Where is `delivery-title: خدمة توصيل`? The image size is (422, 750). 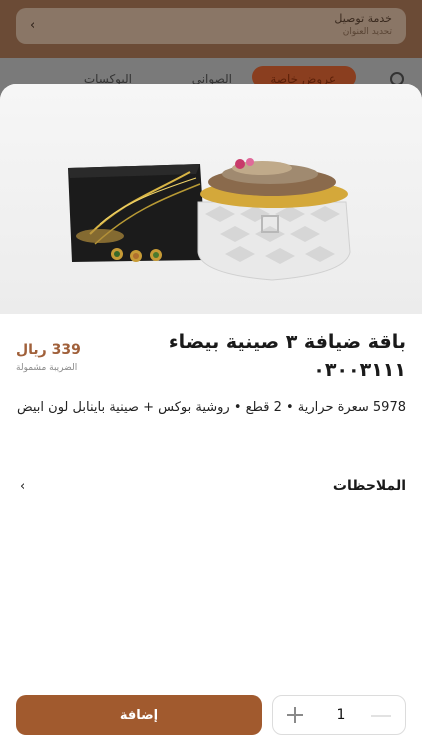
delivery-title: خدمة توصيل is located at coordinates (363, 18).